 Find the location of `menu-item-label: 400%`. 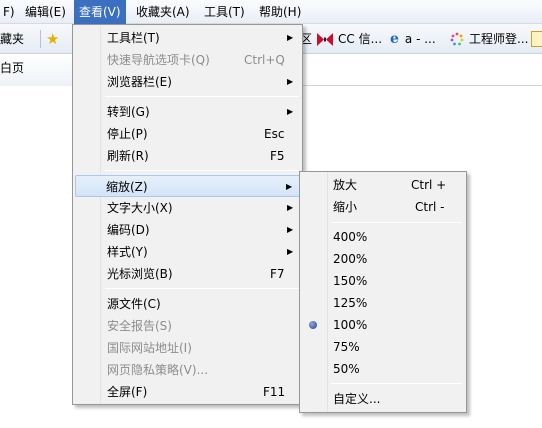

menu-item-label: 400% is located at coordinates (350, 237).